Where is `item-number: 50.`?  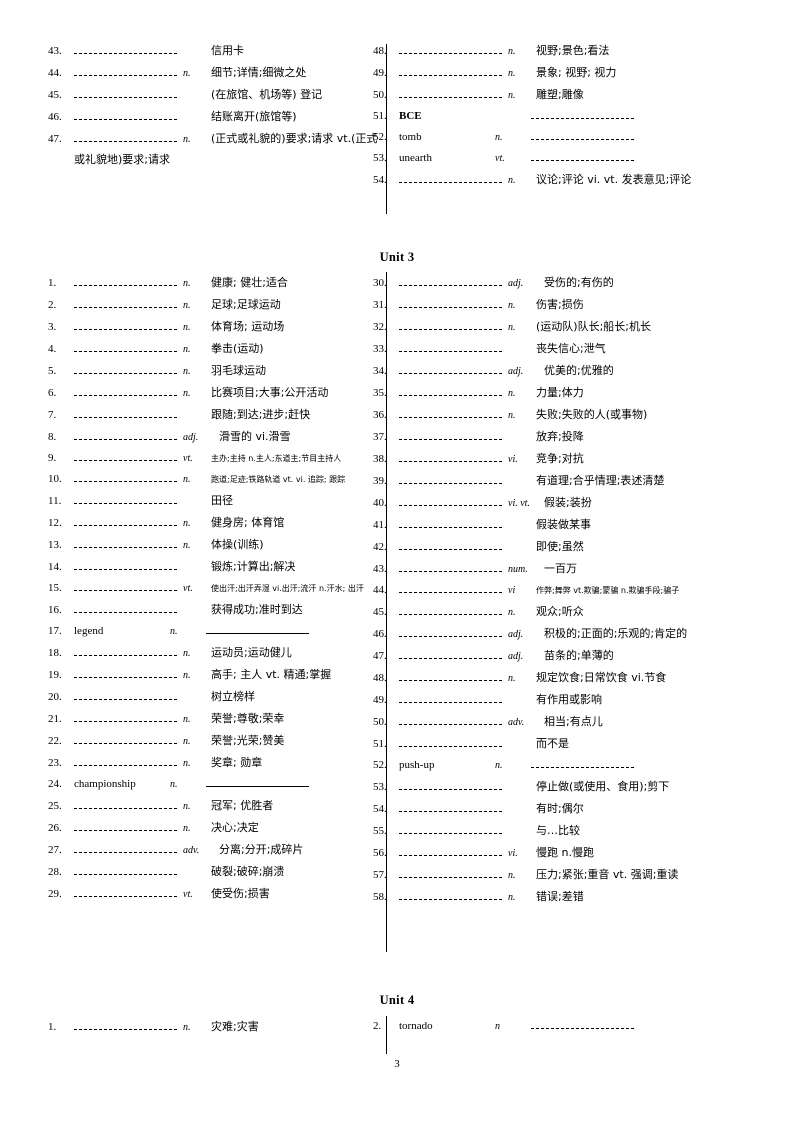 item-number: 50. is located at coordinates (380, 95).